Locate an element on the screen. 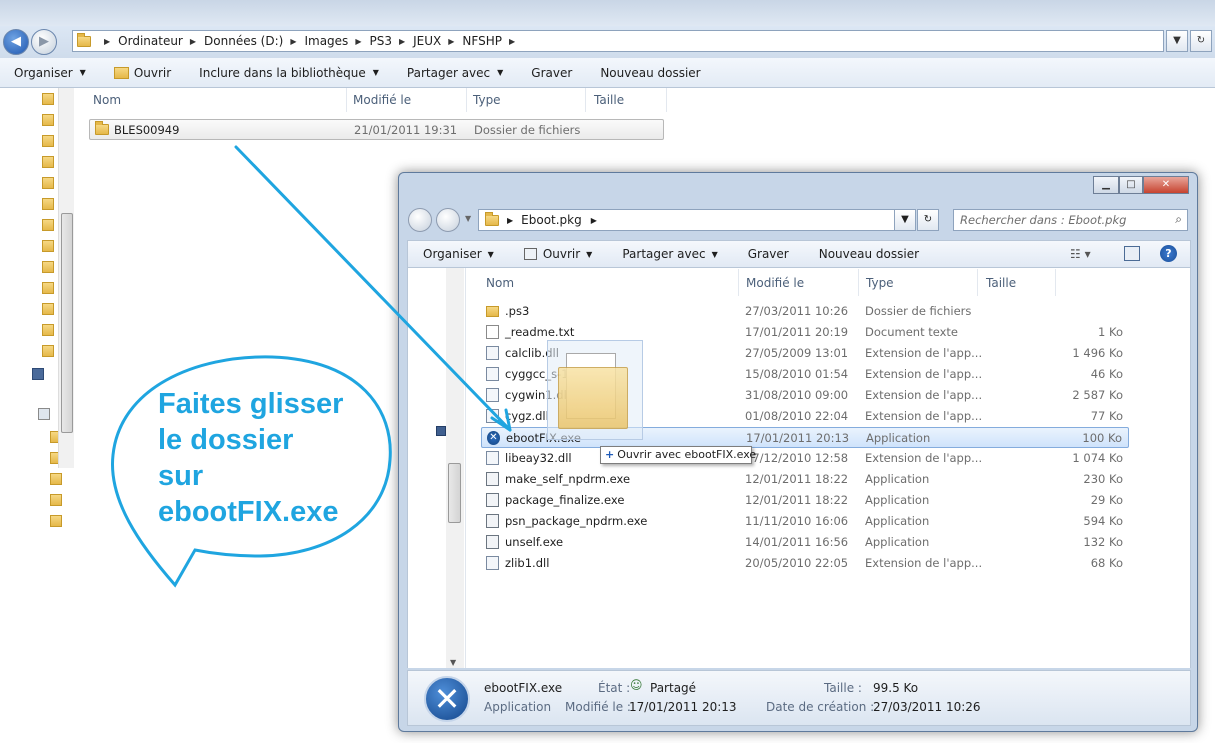 Image resolution: width=1215 pixels, height=743 pixels. breadcrumb-item: Eboot.pkg is located at coordinates (551, 220).